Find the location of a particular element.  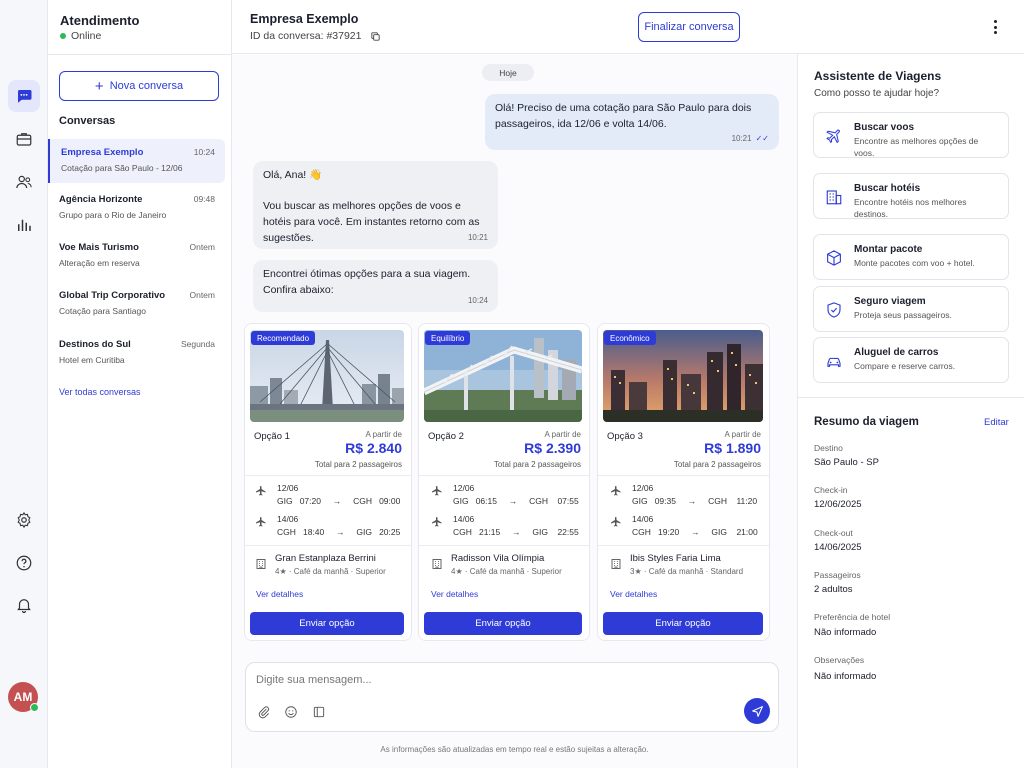

flight-arrival: 11:20 is located at coordinates (747, 501).